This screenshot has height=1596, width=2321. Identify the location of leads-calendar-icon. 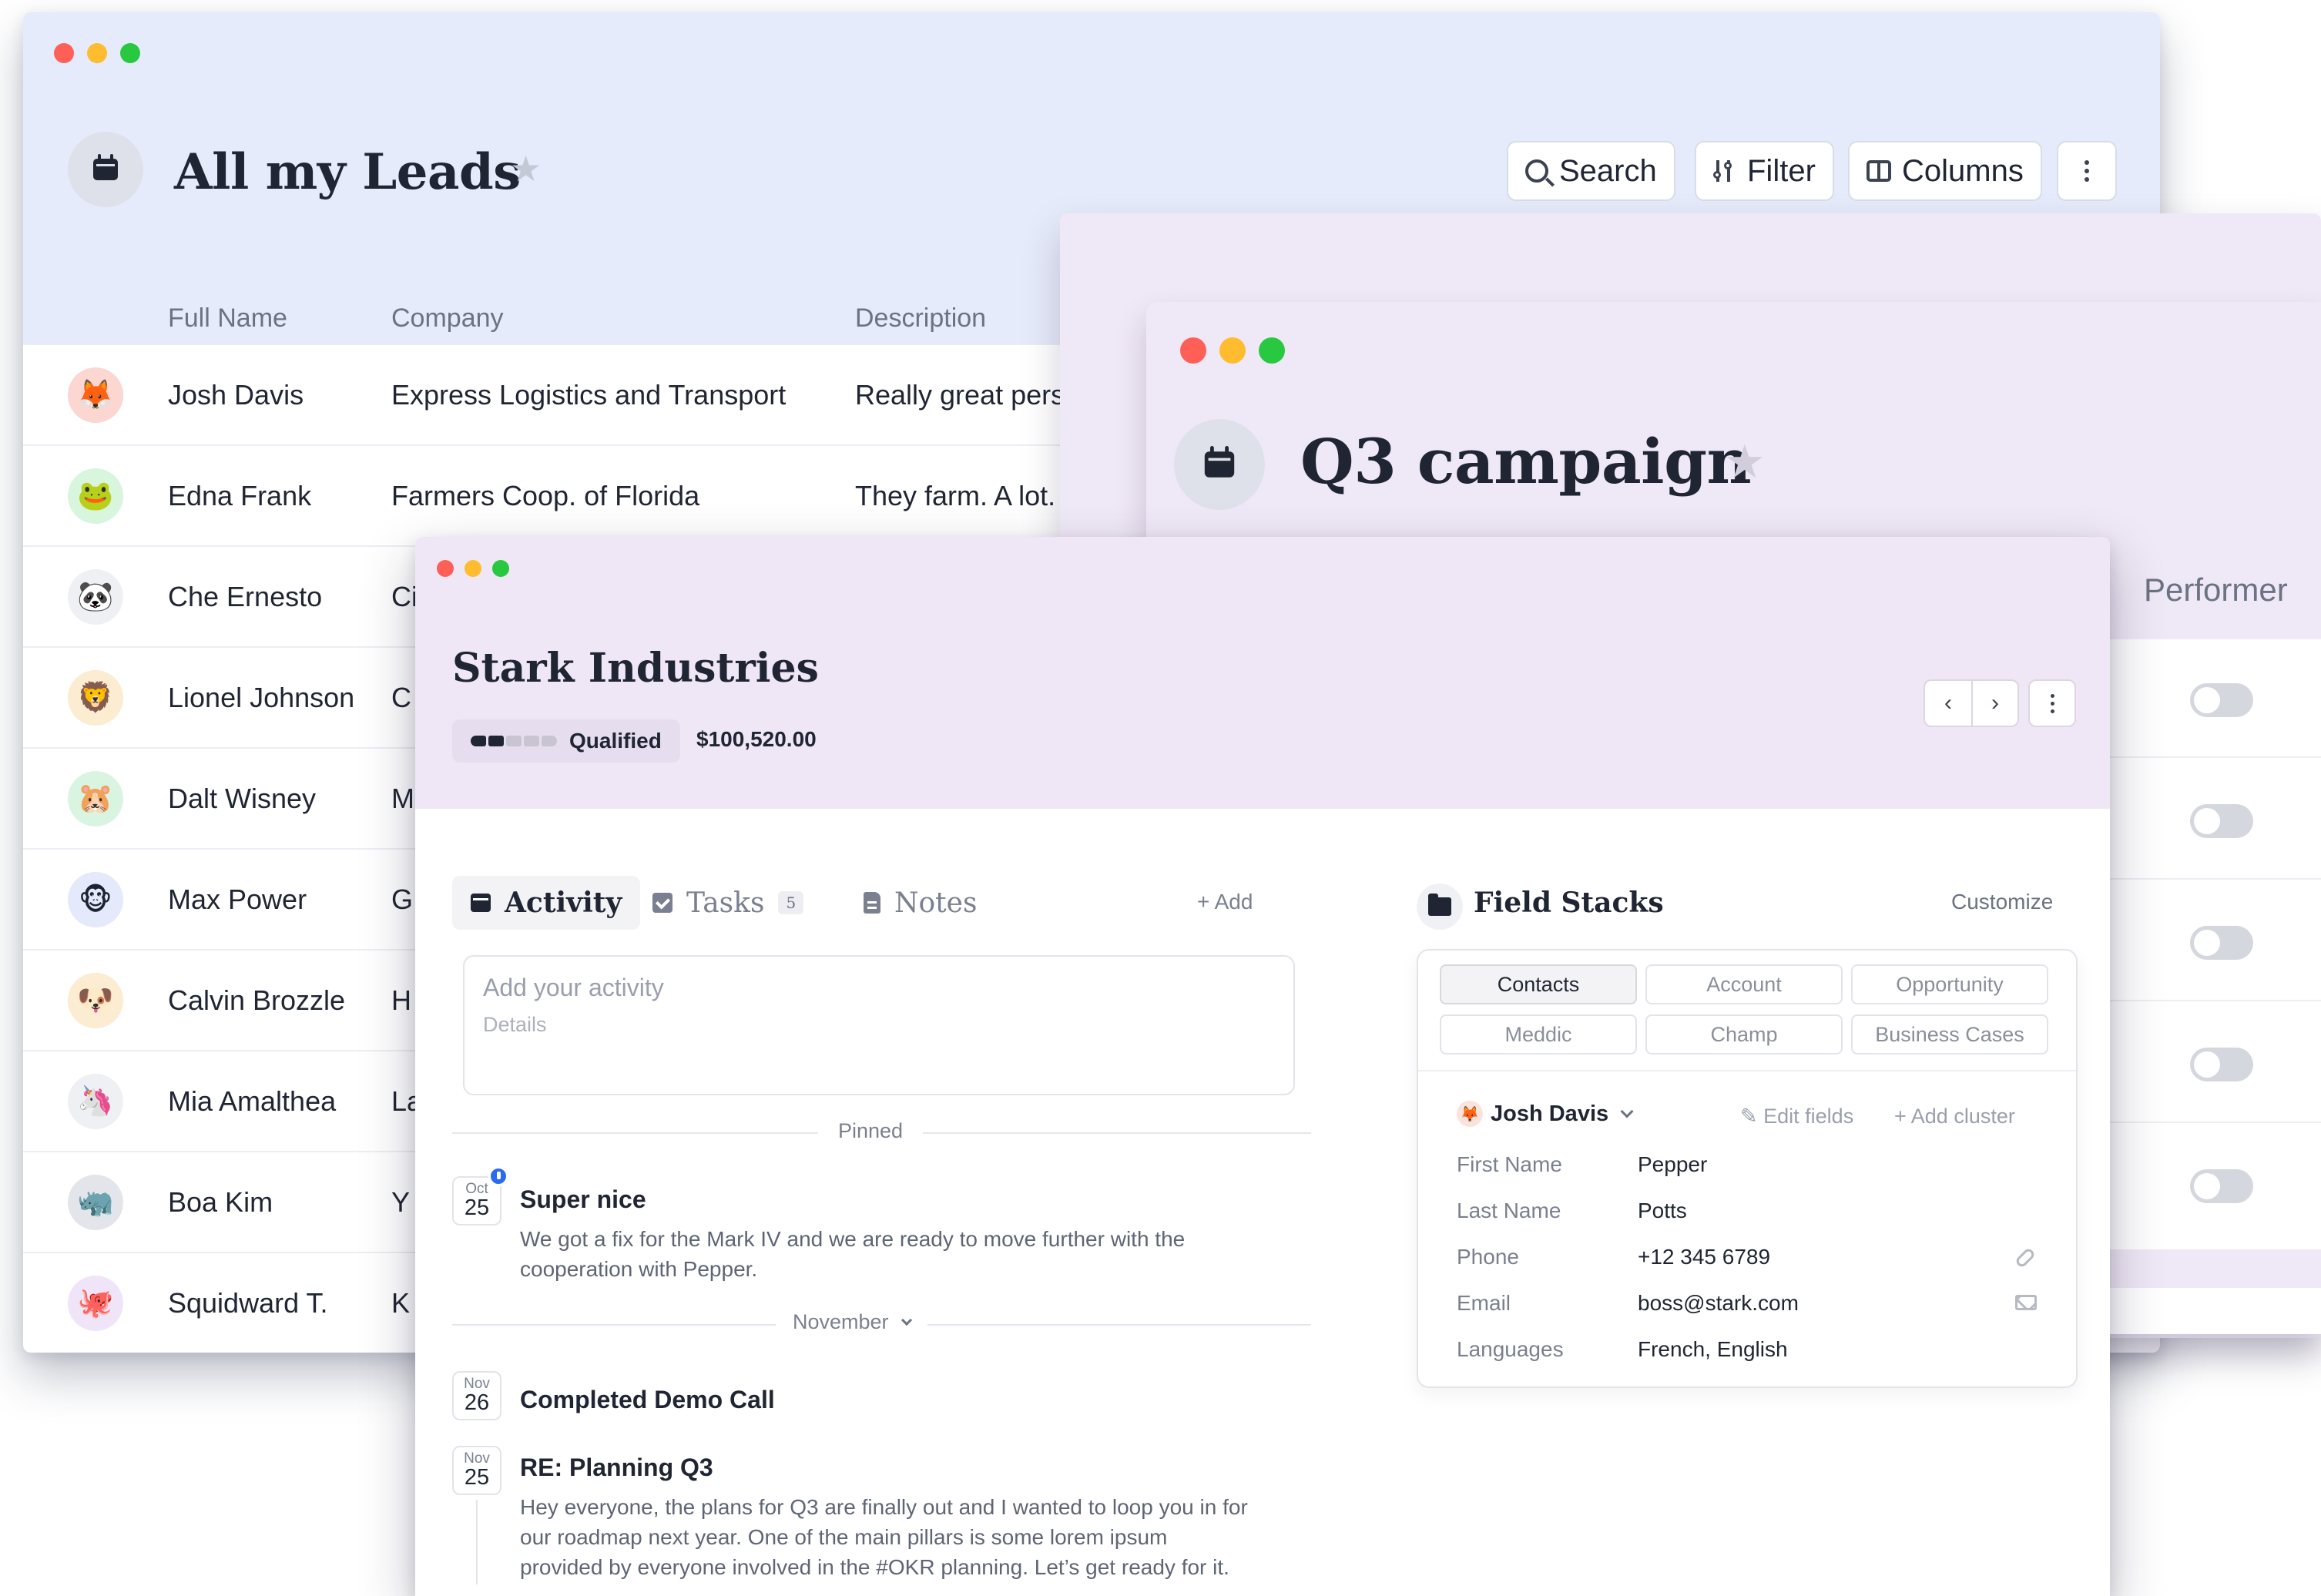
(106, 169).